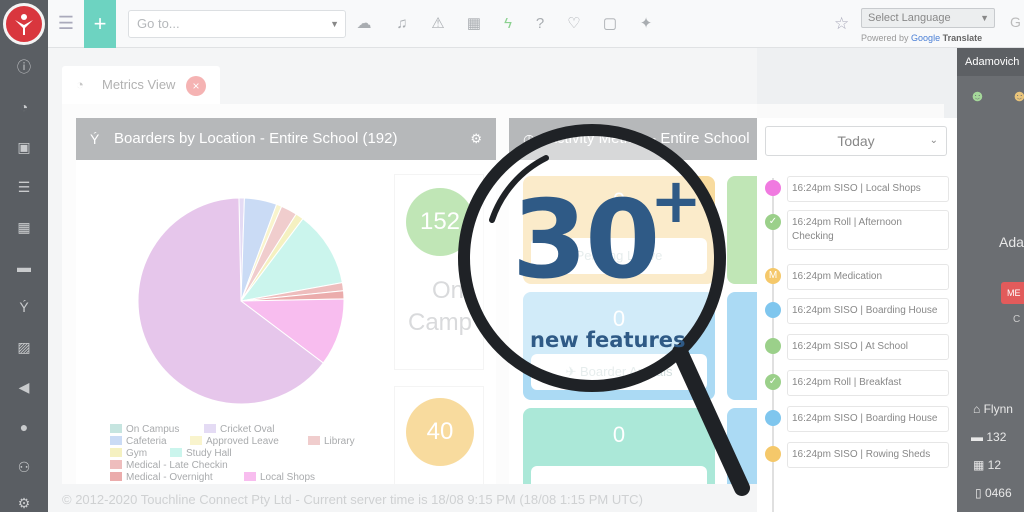 This screenshot has width=1024, height=512. I want to click on timeline-event-card: 16:24pm Roll | Afternoon Checking, so click(868, 230).